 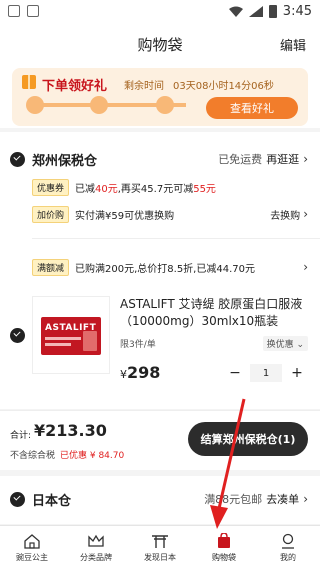 I want to click on page-title: 购物袋, so click(x=160, y=44).